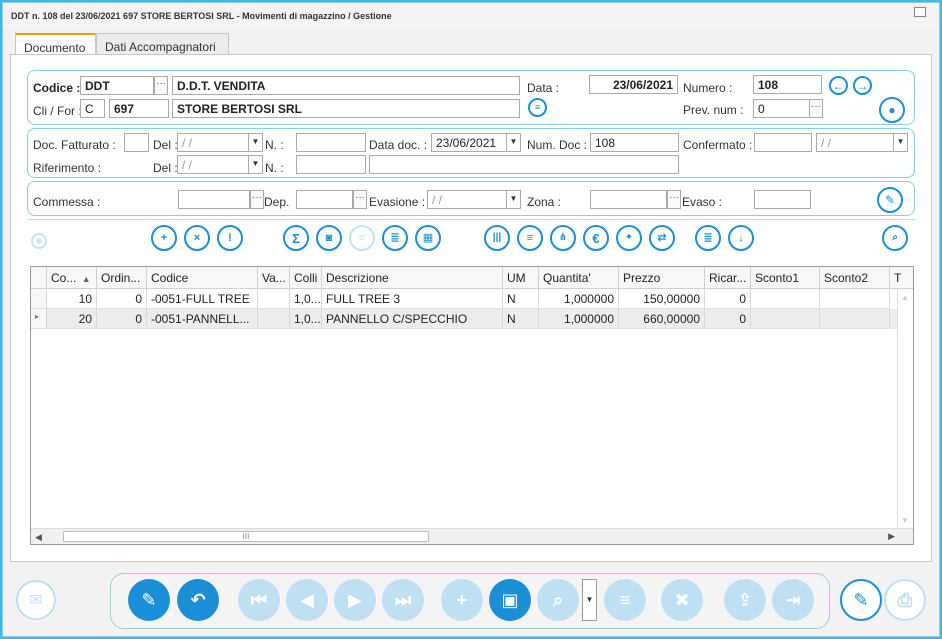 The width and height of the screenshot is (942, 639). I want to click on fatturato-field, so click(136, 142).